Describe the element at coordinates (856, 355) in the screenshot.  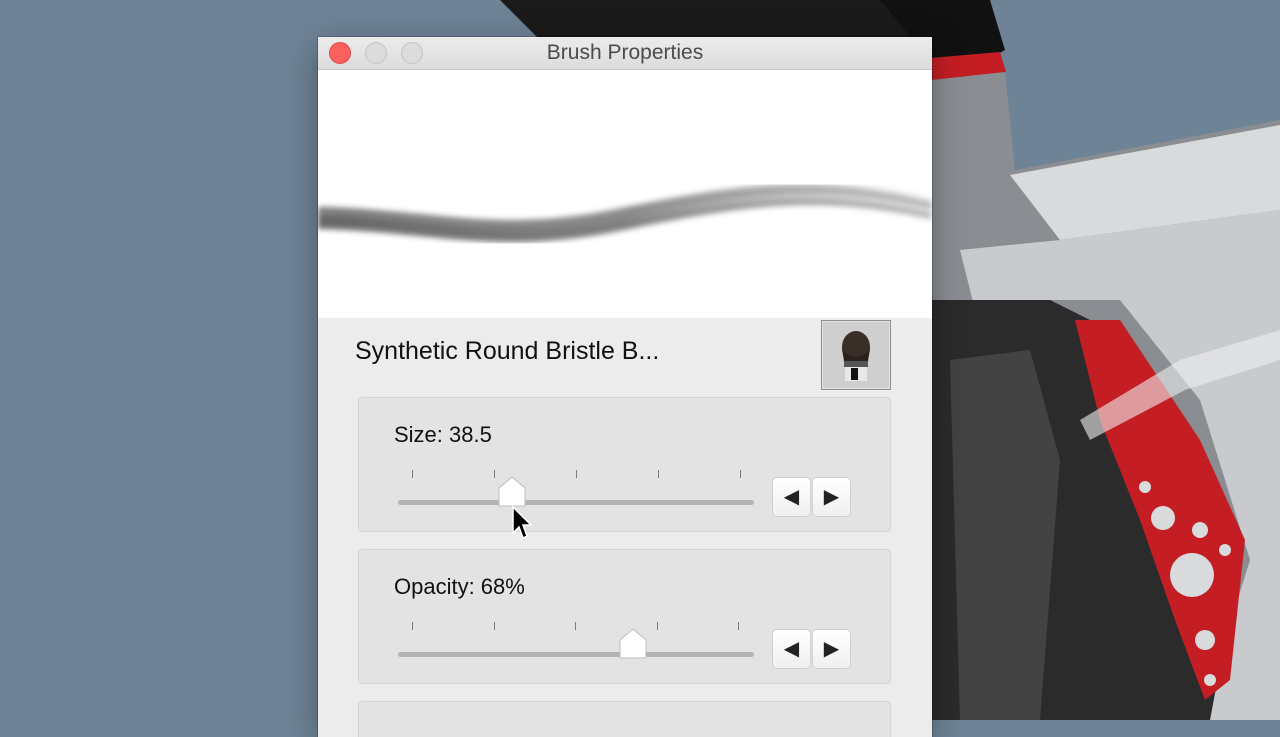
I see `brush-icon` at that location.